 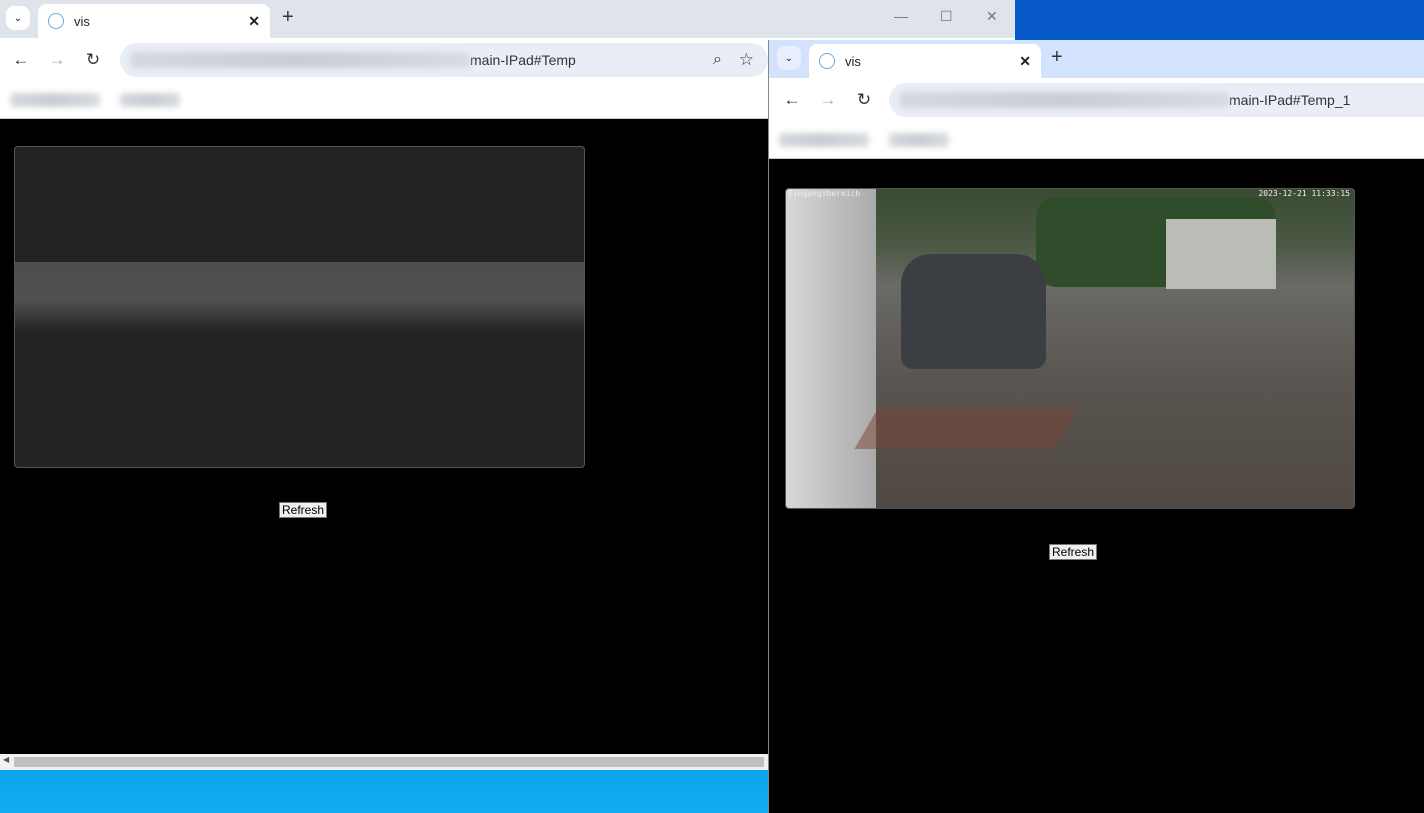 What do you see at coordinates (1156, 100) in the screenshot?
I see `address-bar: main-IPad#Temp_1` at bounding box center [1156, 100].